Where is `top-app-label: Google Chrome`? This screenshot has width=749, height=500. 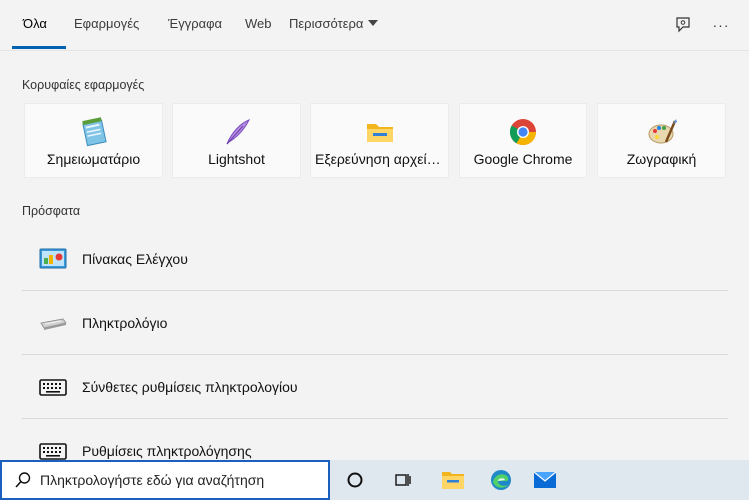 top-app-label: Google Chrome is located at coordinates (523, 159).